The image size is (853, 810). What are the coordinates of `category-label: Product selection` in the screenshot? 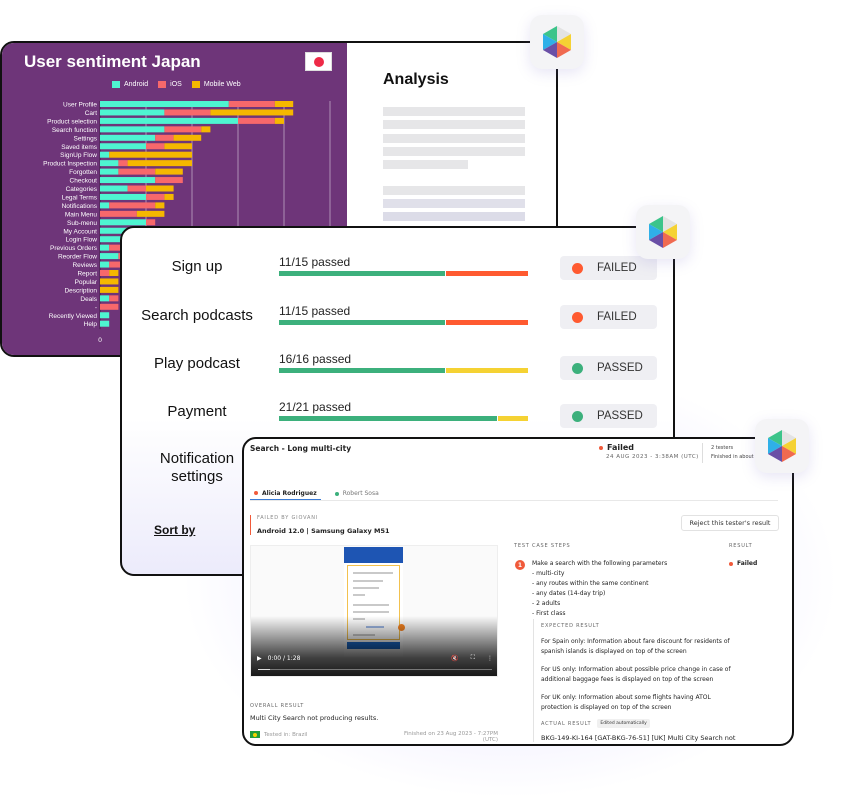 It's located at (72, 121).